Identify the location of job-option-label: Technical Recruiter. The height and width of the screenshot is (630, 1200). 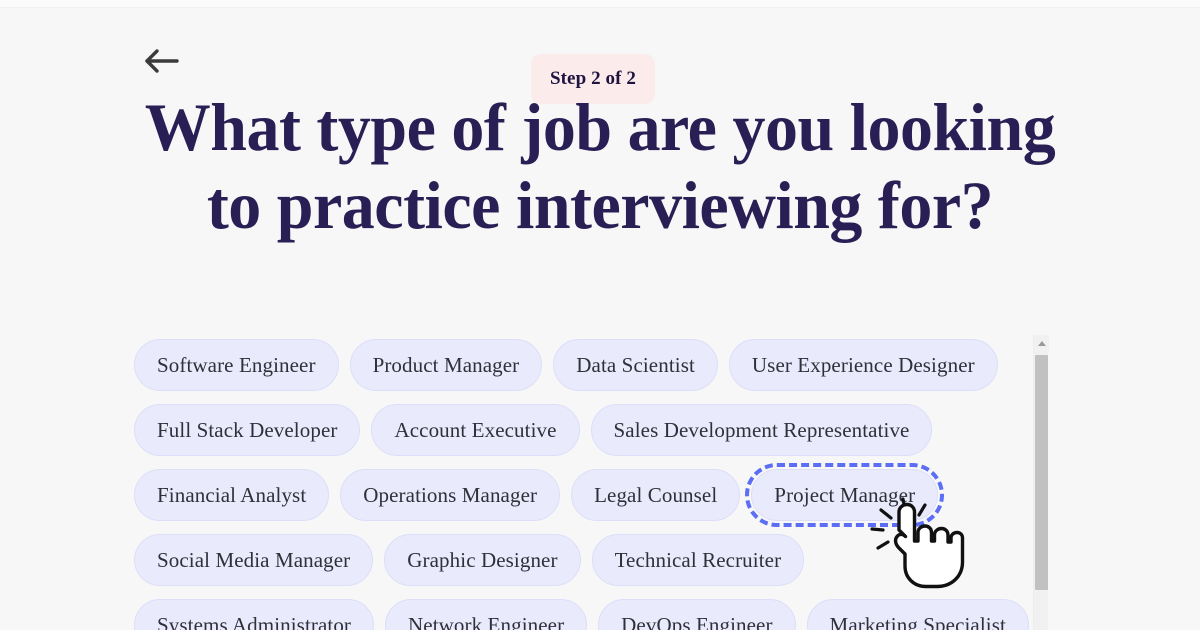
(698, 559).